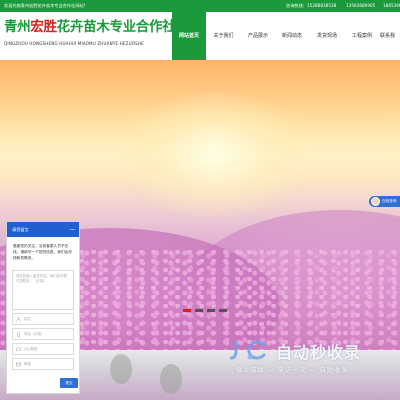  What do you see at coordinates (258, 36) in the screenshot?
I see `nav-products: 产品展示` at bounding box center [258, 36].